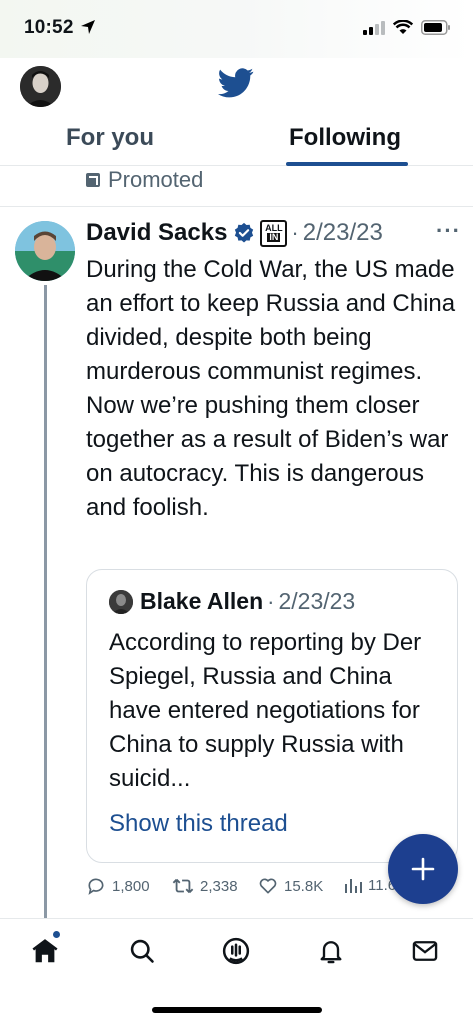  I want to click on heart-icon, so click(268, 886).